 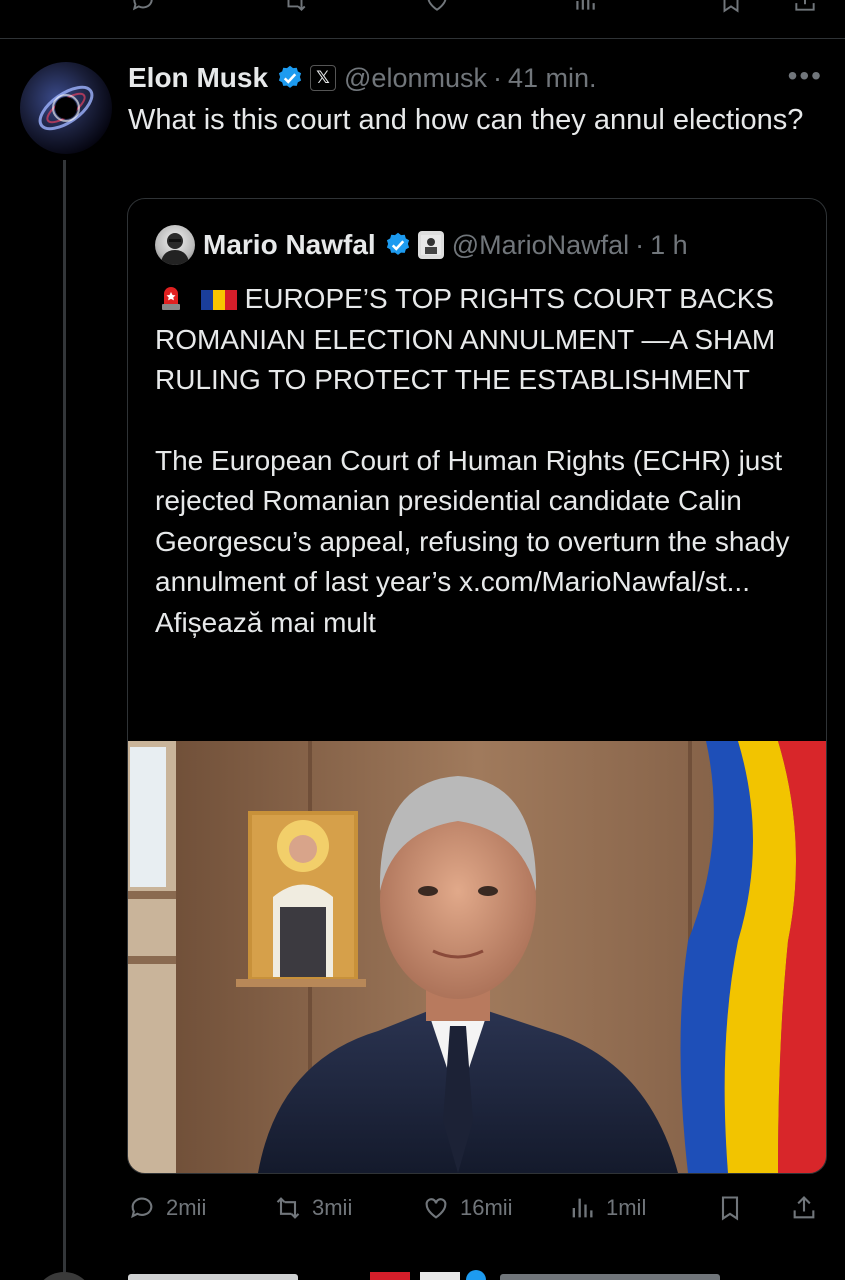 I want to click on thread-line, so click(x=64, y=720).